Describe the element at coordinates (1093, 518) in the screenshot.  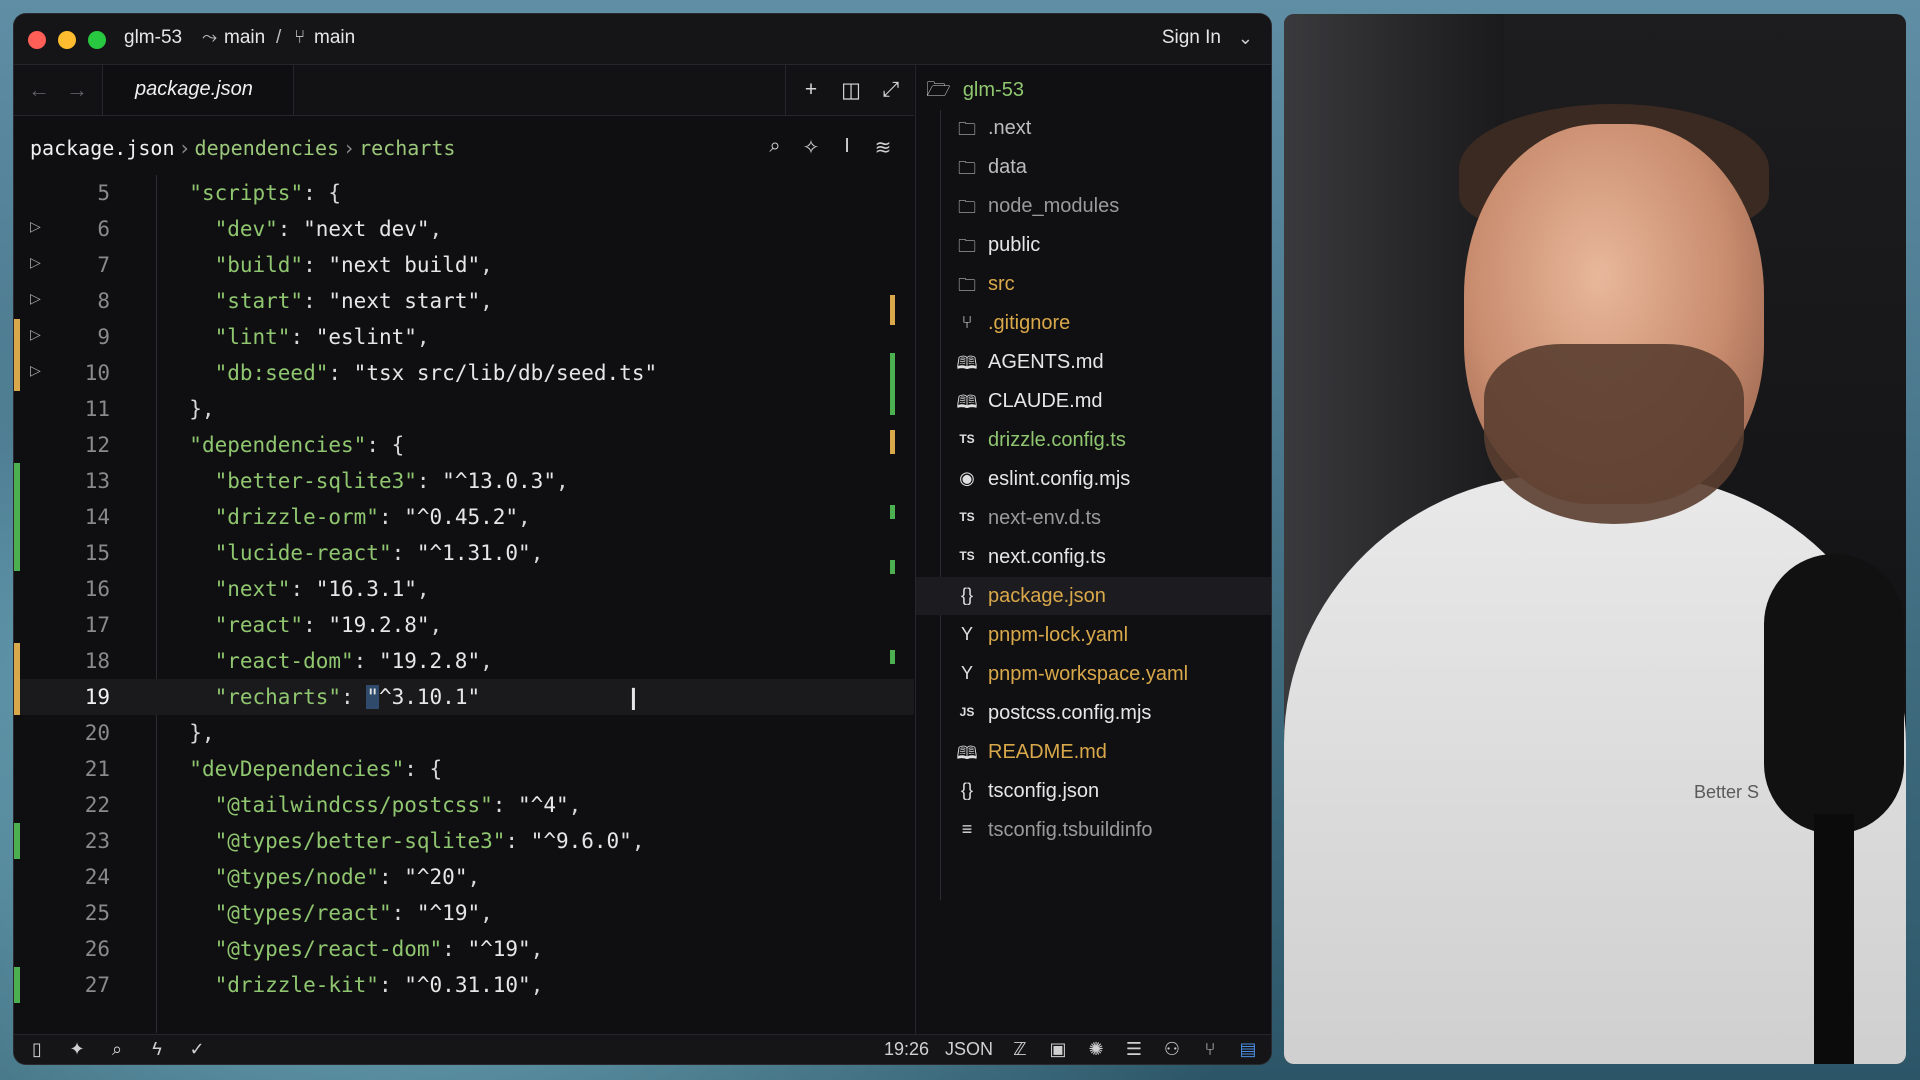
I see `explorer-item: TS next-env.d.ts` at that location.